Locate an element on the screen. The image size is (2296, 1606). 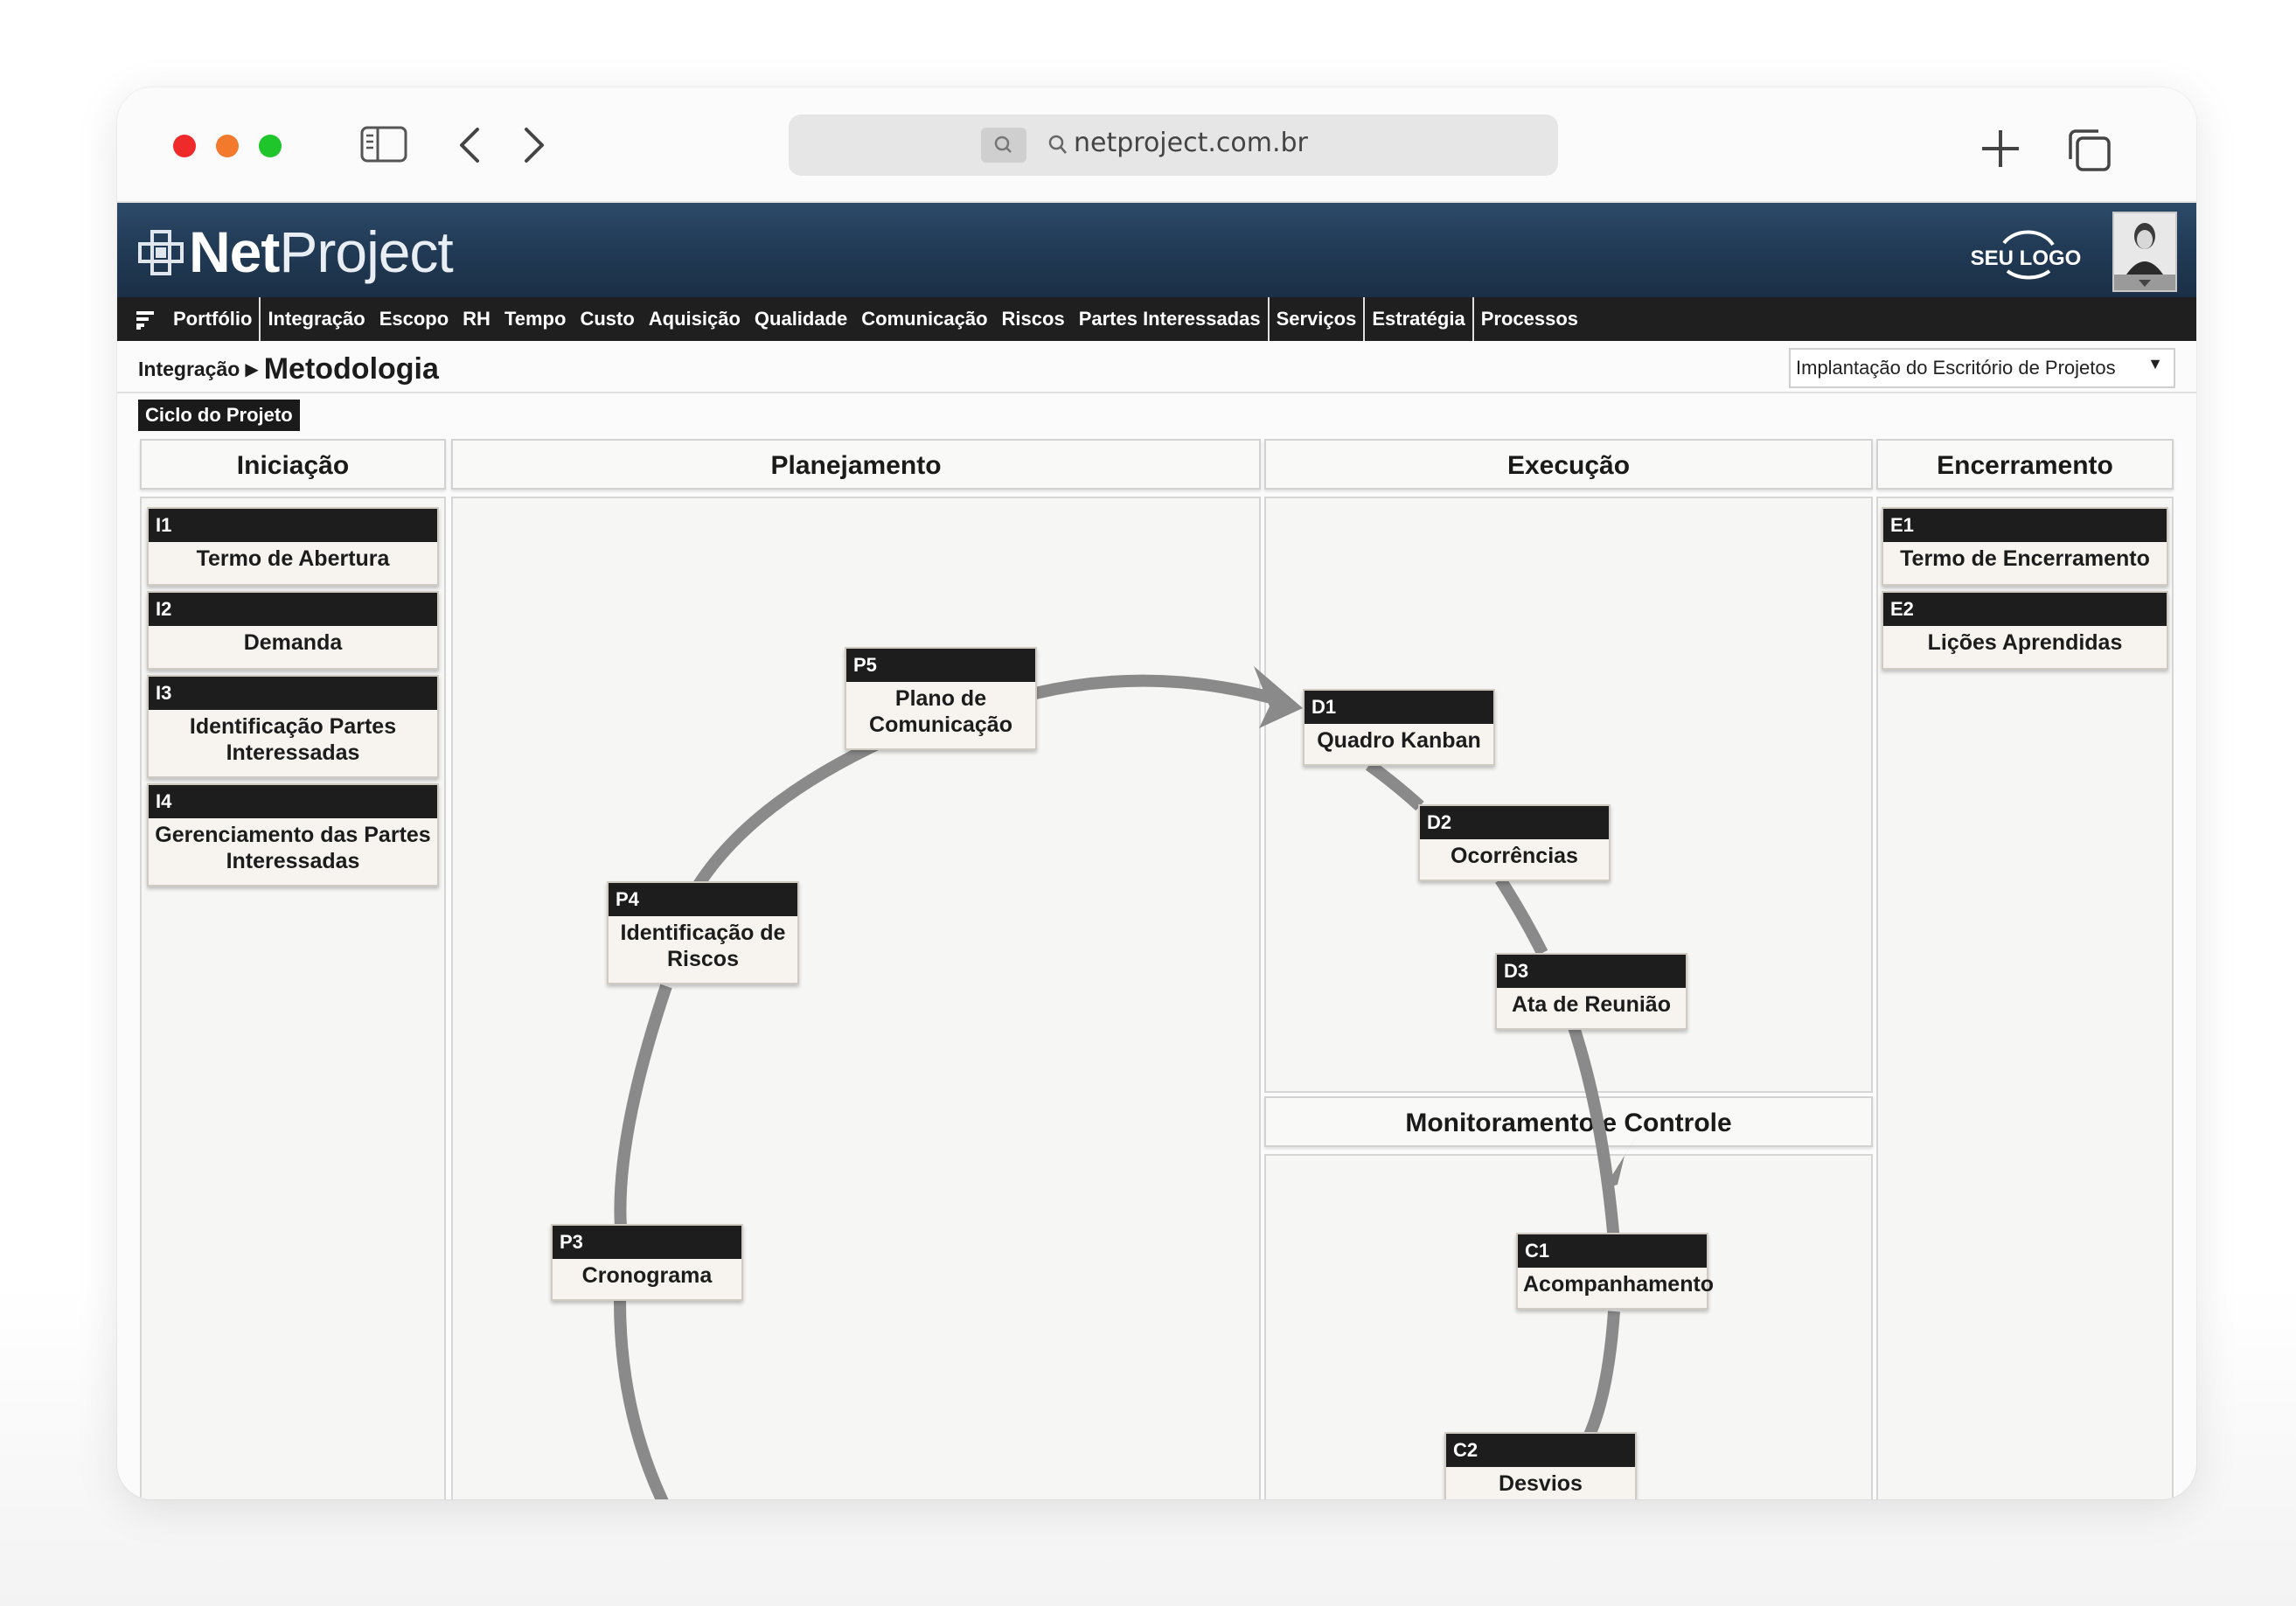
card-p4: P4 Identificação de Riscos is located at coordinates (703, 932).